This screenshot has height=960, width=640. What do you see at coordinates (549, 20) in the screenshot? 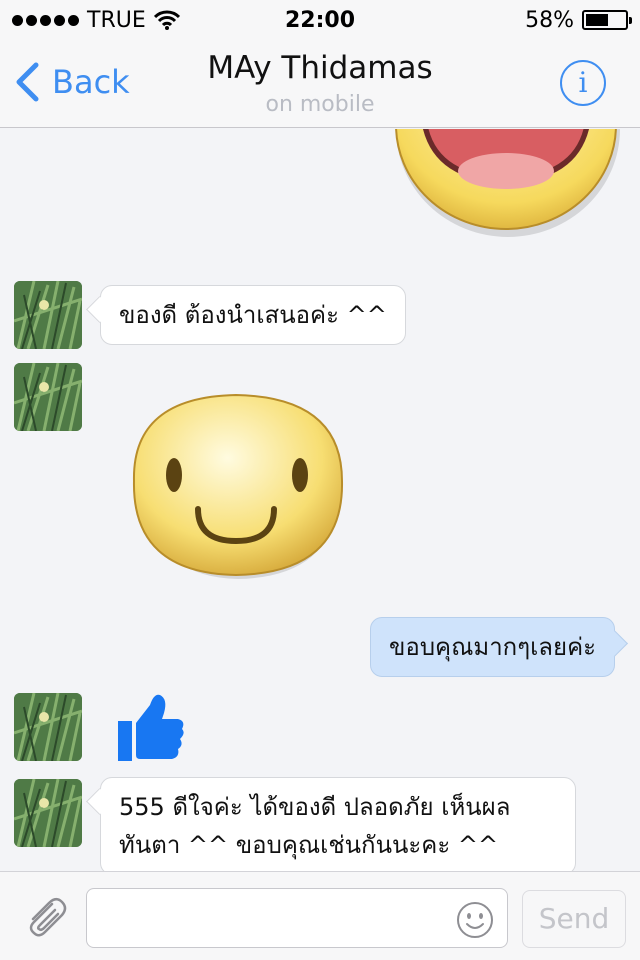
I see `battery-percent: 58%` at bounding box center [549, 20].